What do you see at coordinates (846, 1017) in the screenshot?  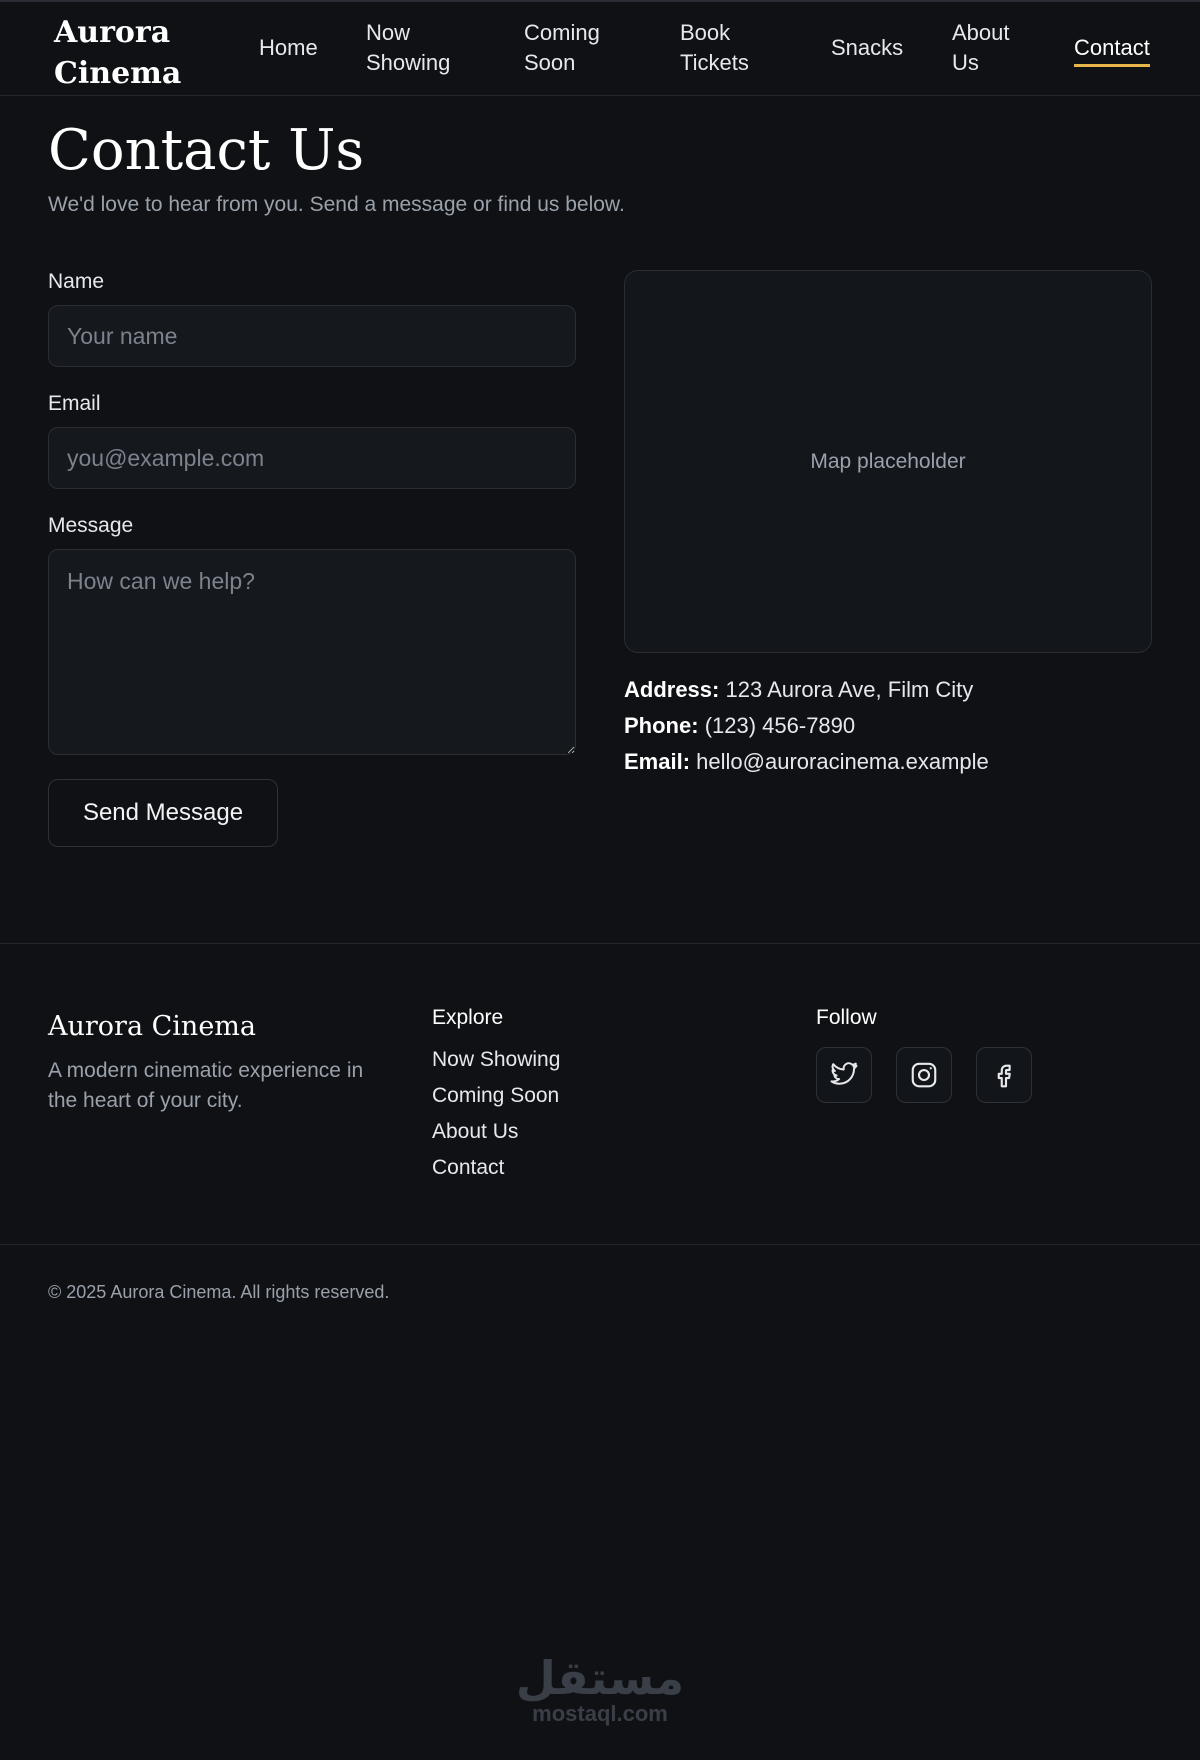 I see `follow-heading: Follow` at bounding box center [846, 1017].